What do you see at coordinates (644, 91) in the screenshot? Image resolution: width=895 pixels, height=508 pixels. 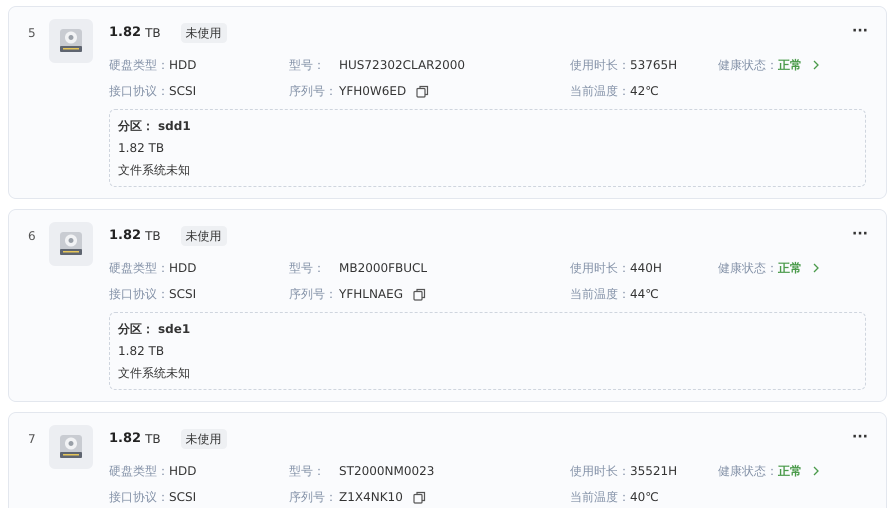 I see `field-value: 42℃` at bounding box center [644, 91].